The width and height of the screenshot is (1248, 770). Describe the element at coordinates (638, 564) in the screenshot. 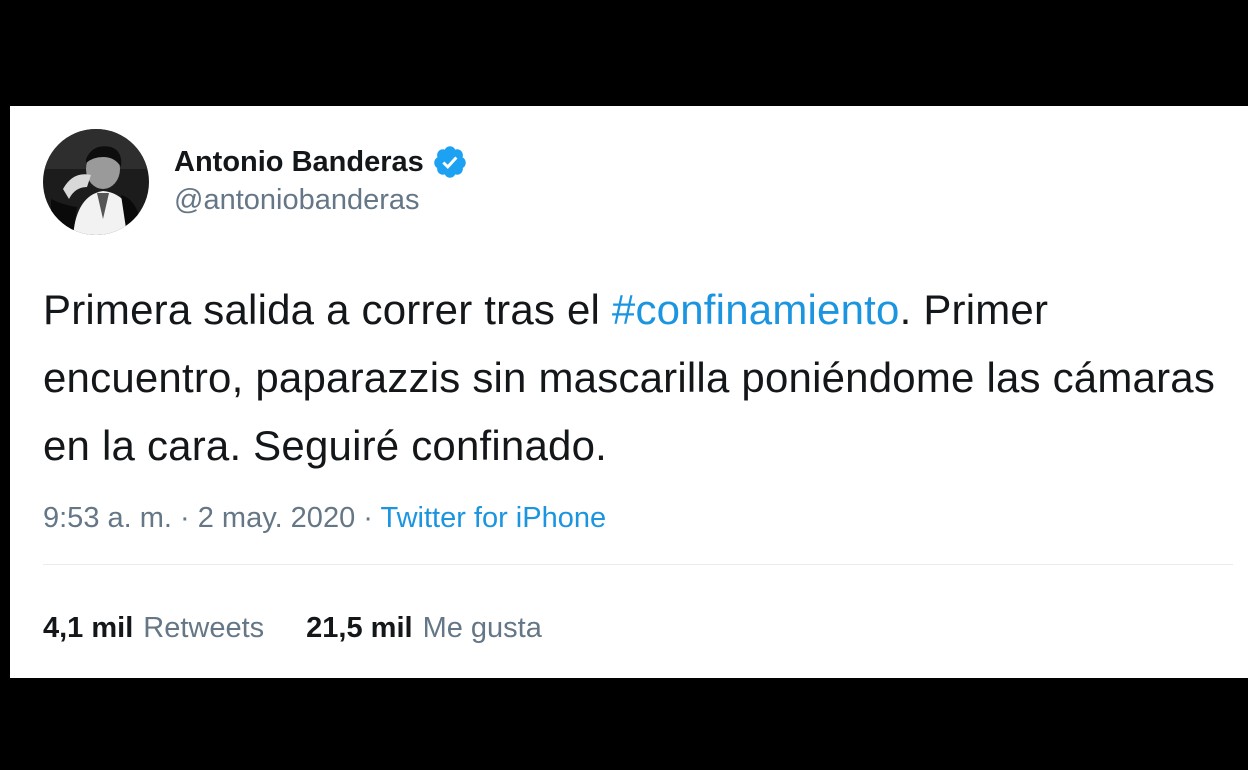

I see `divider` at that location.